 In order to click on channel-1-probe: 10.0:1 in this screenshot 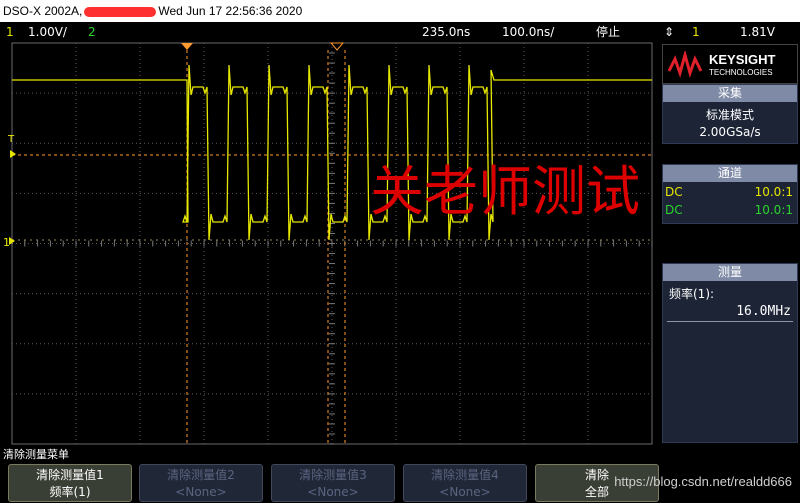, I will do `click(773, 192)`.